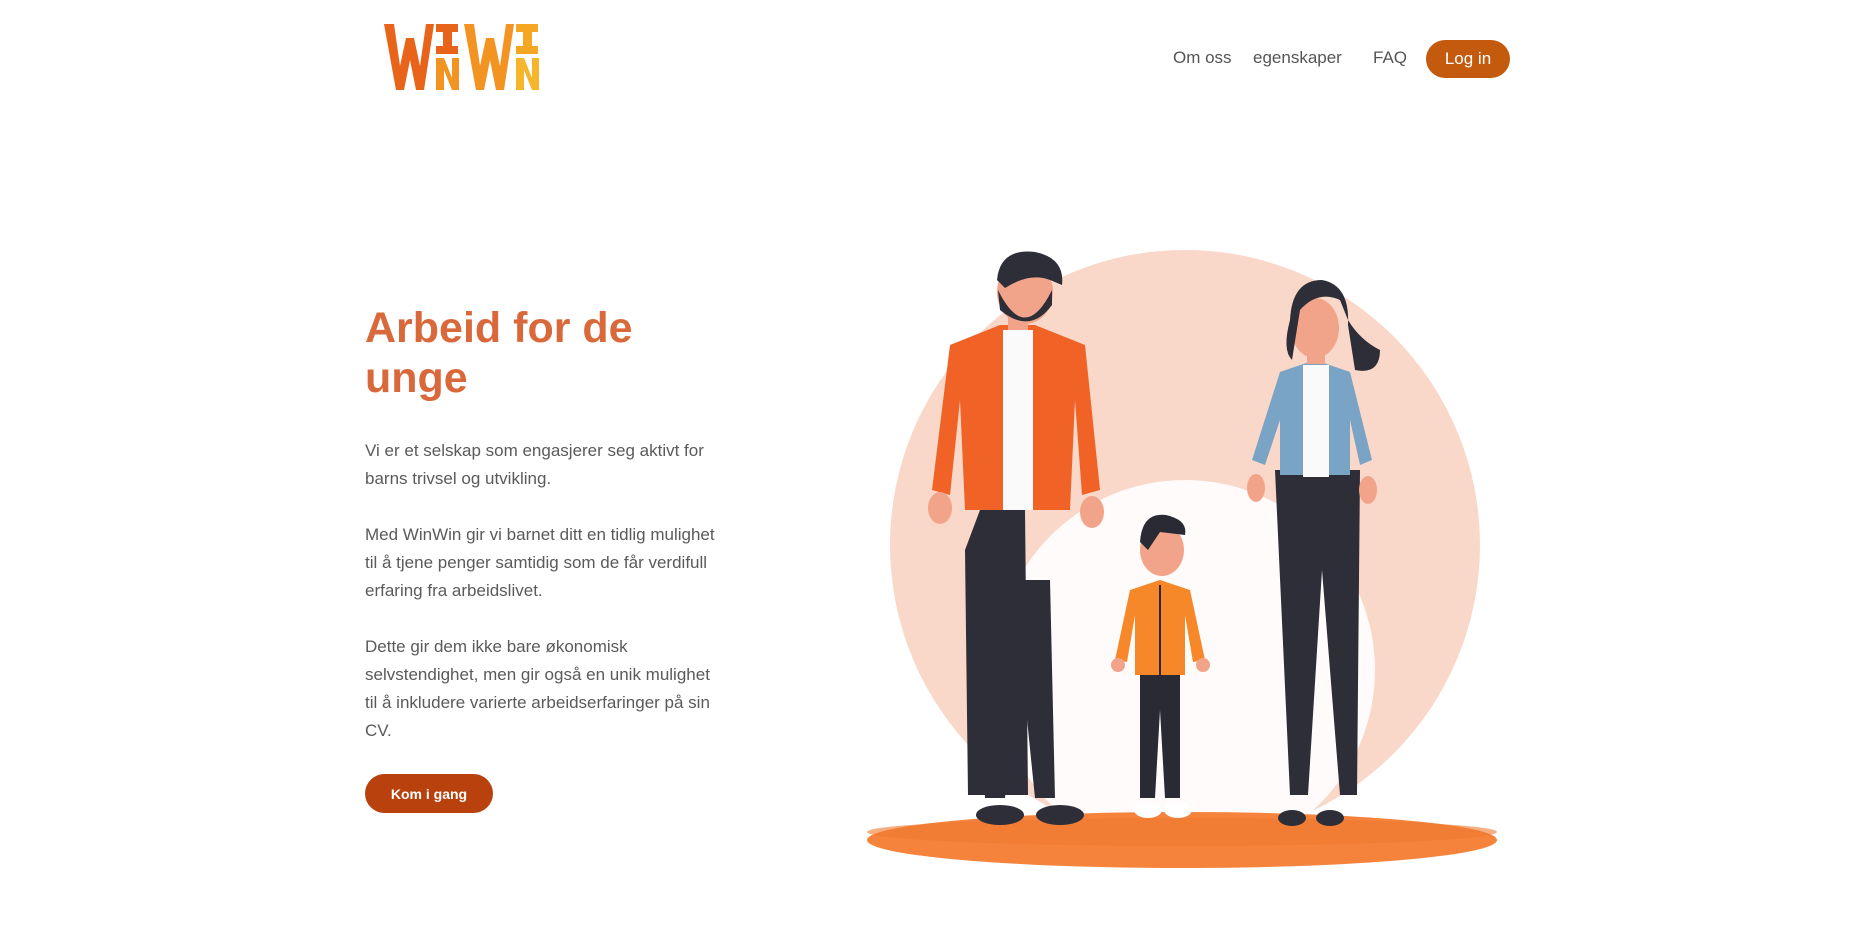  What do you see at coordinates (1390, 58) in the screenshot?
I see `nav-faq: FAQ` at bounding box center [1390, 58].